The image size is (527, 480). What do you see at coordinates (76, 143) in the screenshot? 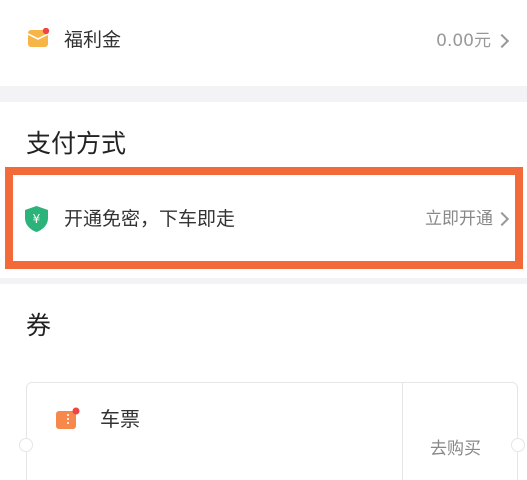
I see `payment-section-title: 支付方式` at bounding box center [76, 143].